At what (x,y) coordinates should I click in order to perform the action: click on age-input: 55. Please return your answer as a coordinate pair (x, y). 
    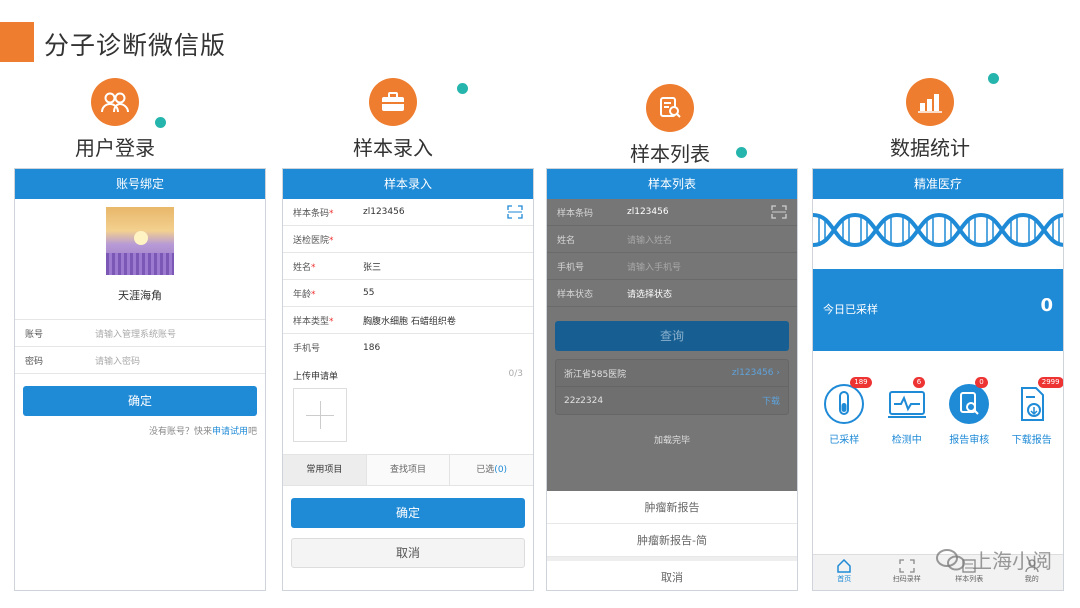
    Looking at the image, I should click on (368, 293).